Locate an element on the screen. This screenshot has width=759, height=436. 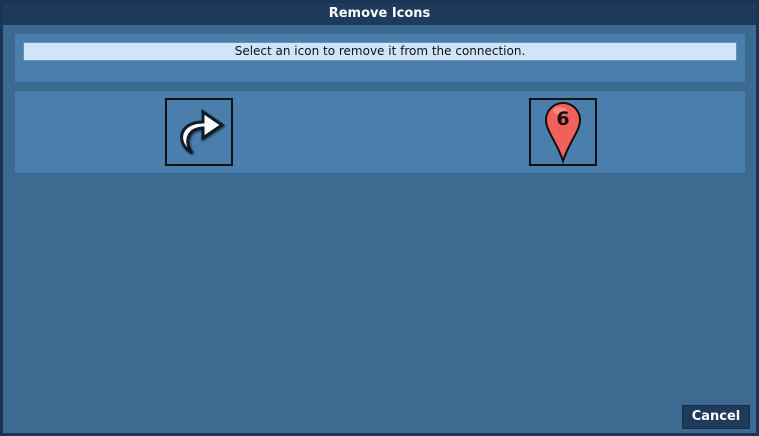
icon-tile-curved-arrow is located at coordinates (199, 132).